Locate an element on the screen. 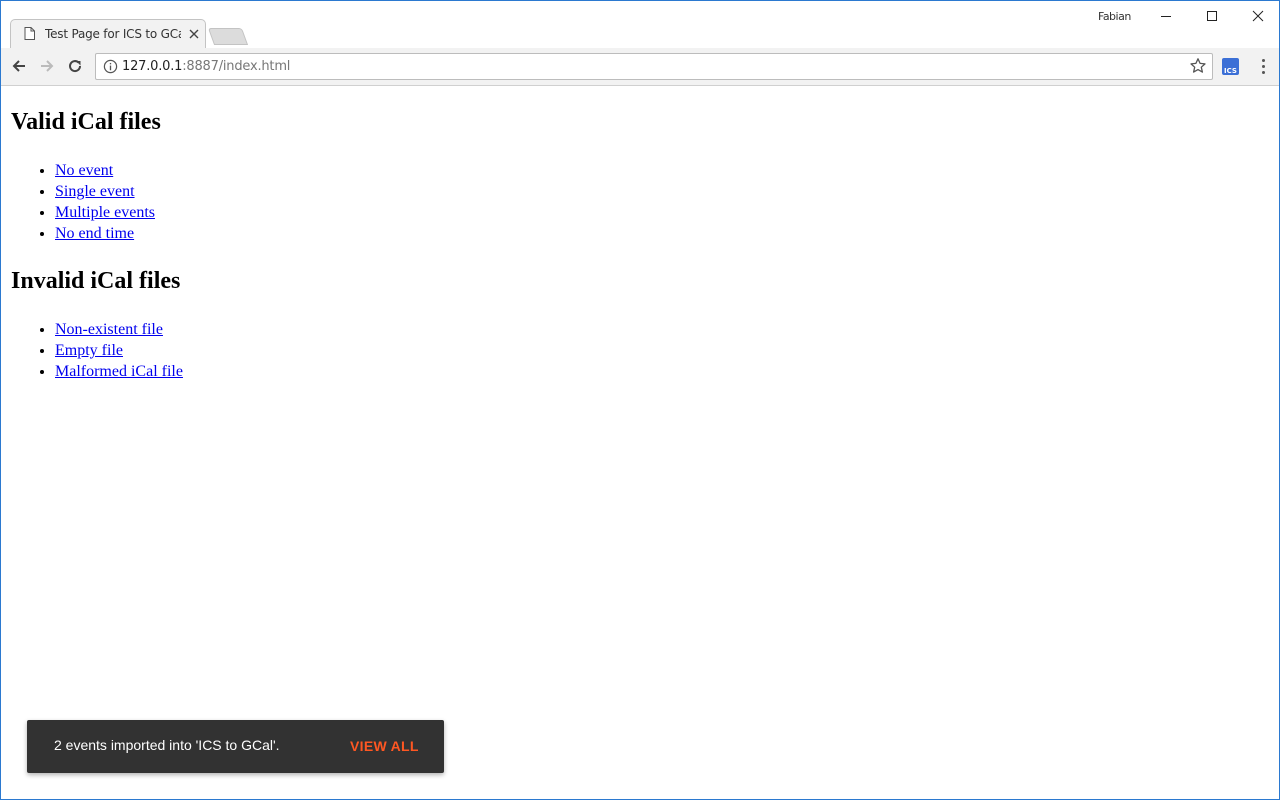 The height and width of the screenshot is (800, 1280). list-item: Multiple events is located at coordinates (105, 212).